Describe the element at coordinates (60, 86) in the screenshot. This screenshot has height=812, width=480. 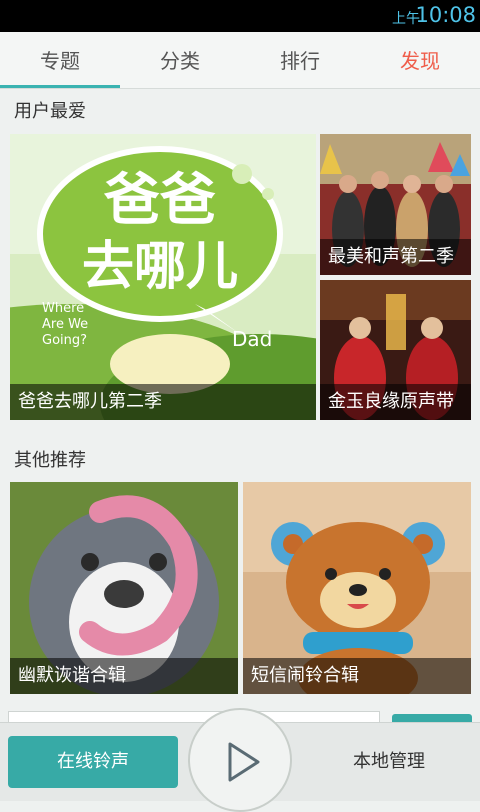
I see `tab-selected-indicator` at that location.